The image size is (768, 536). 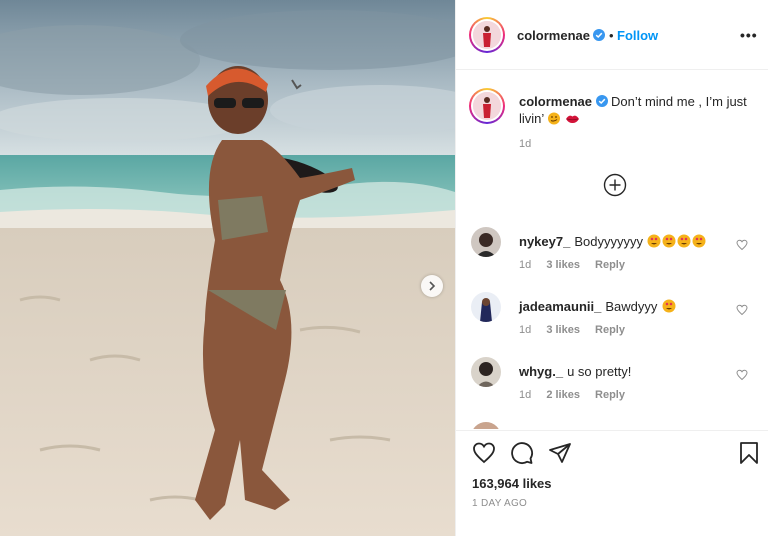 I want to click on comment-text: whyg._ u so pretty!, so click(x=624, y=371).